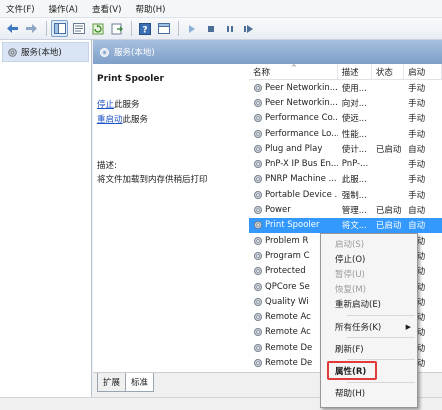 Image resolution: width=442 pixels, height=410 pixels. Describe the element at coordinates (369, 393) in the screenshot. I see `menu-item-help: 帮助(H)` at that location.